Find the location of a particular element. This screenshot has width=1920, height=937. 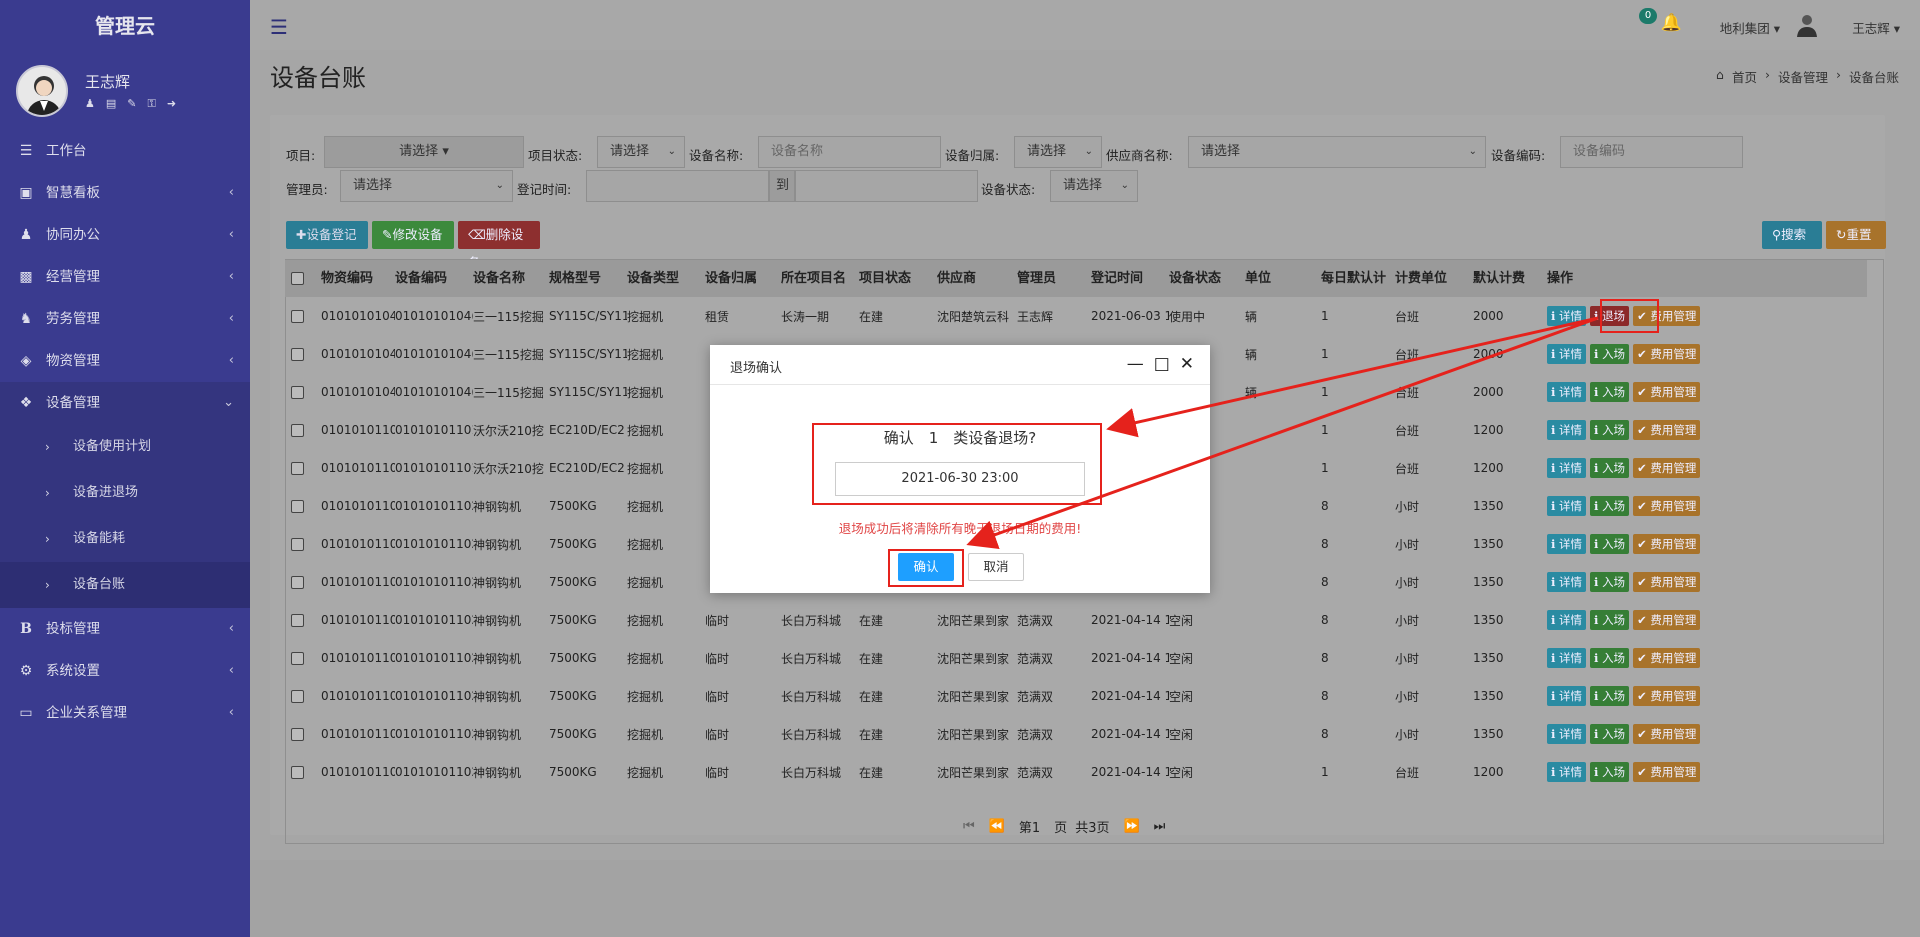

column-header: 设备状态 is located at coordinates (1207, 278).